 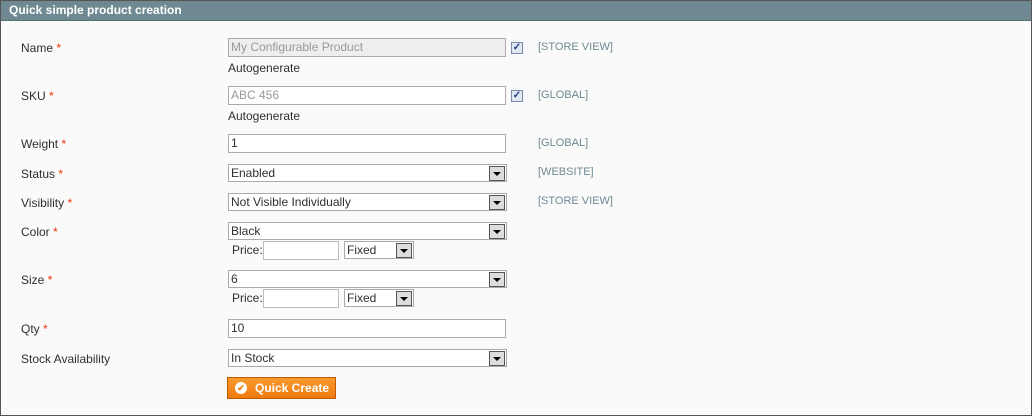 What do you see at coordinates (379, 250) in the screenshot?
I see `color-price-type-select: Fixed` at bounding box center [379, 250].